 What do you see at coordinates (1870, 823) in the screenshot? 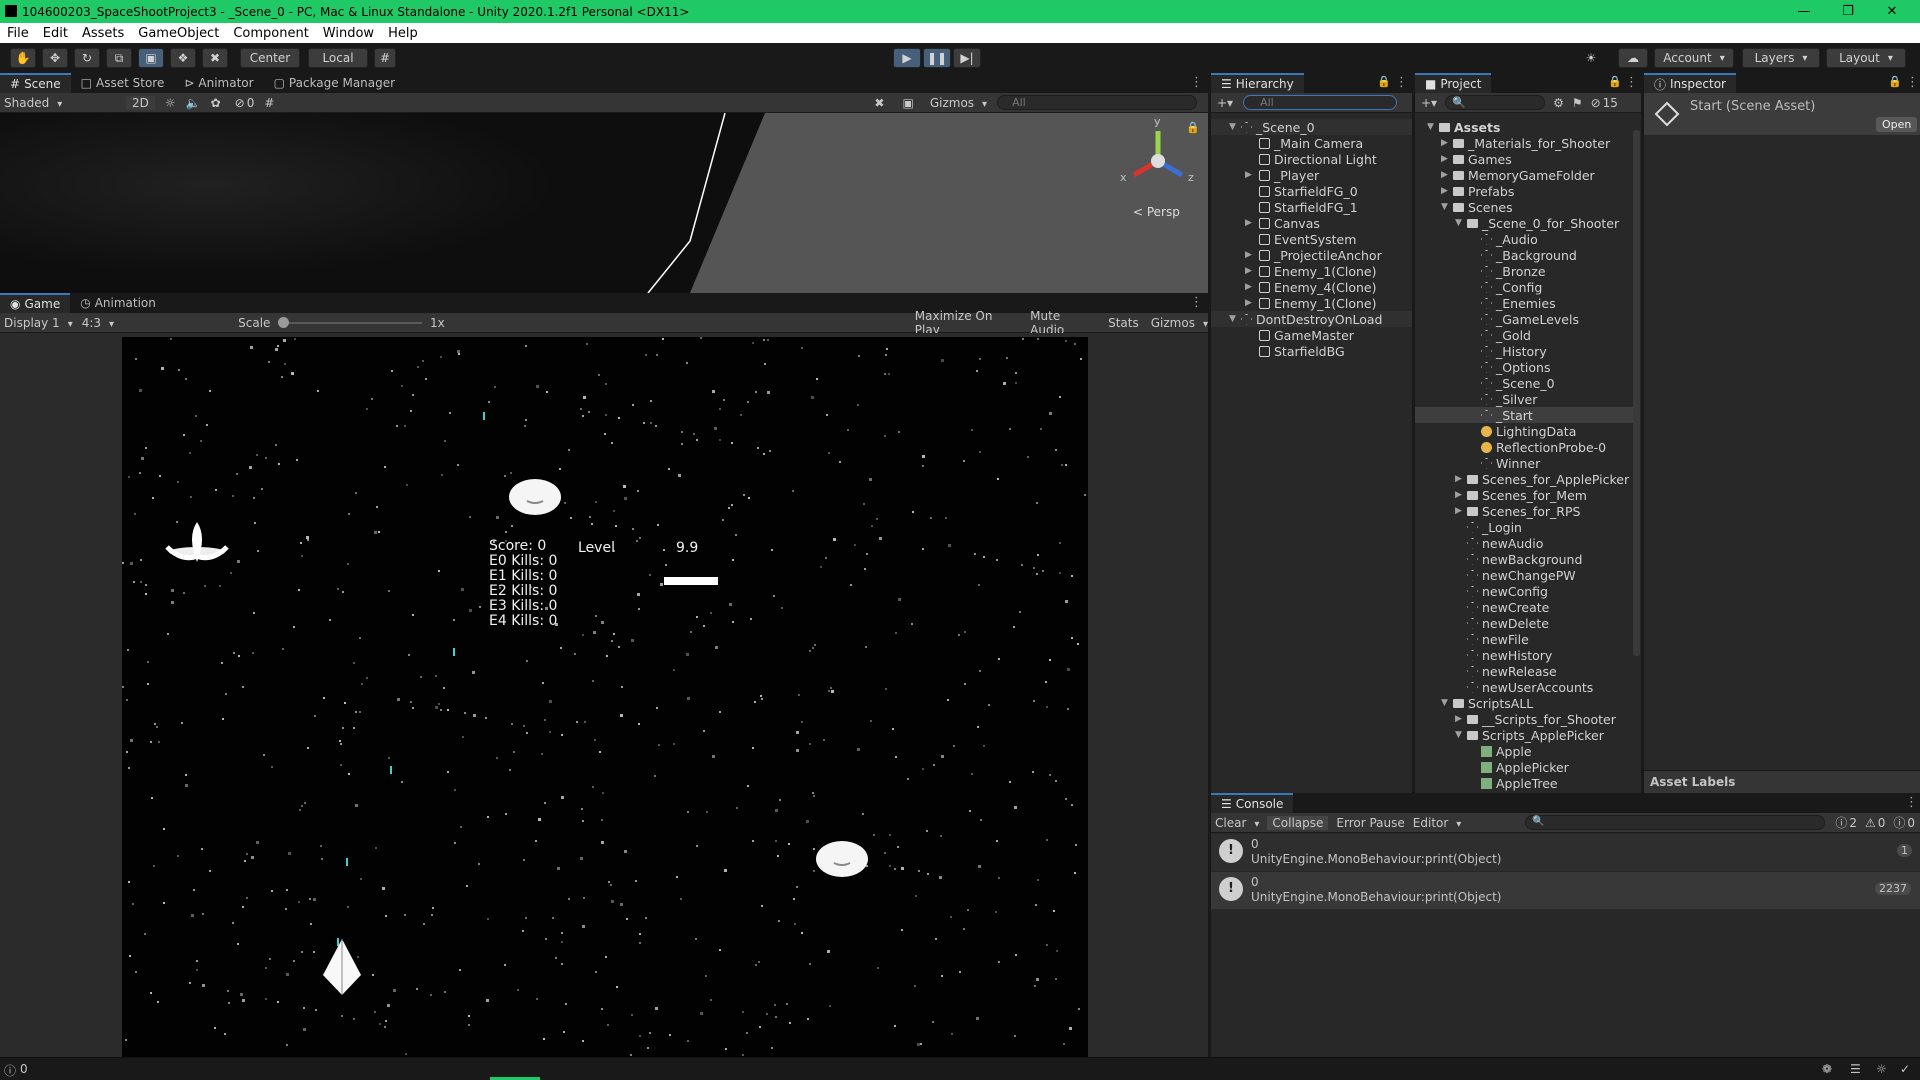
I see `warning-count-icon: ⚠` at bounding box center [1870, 823].